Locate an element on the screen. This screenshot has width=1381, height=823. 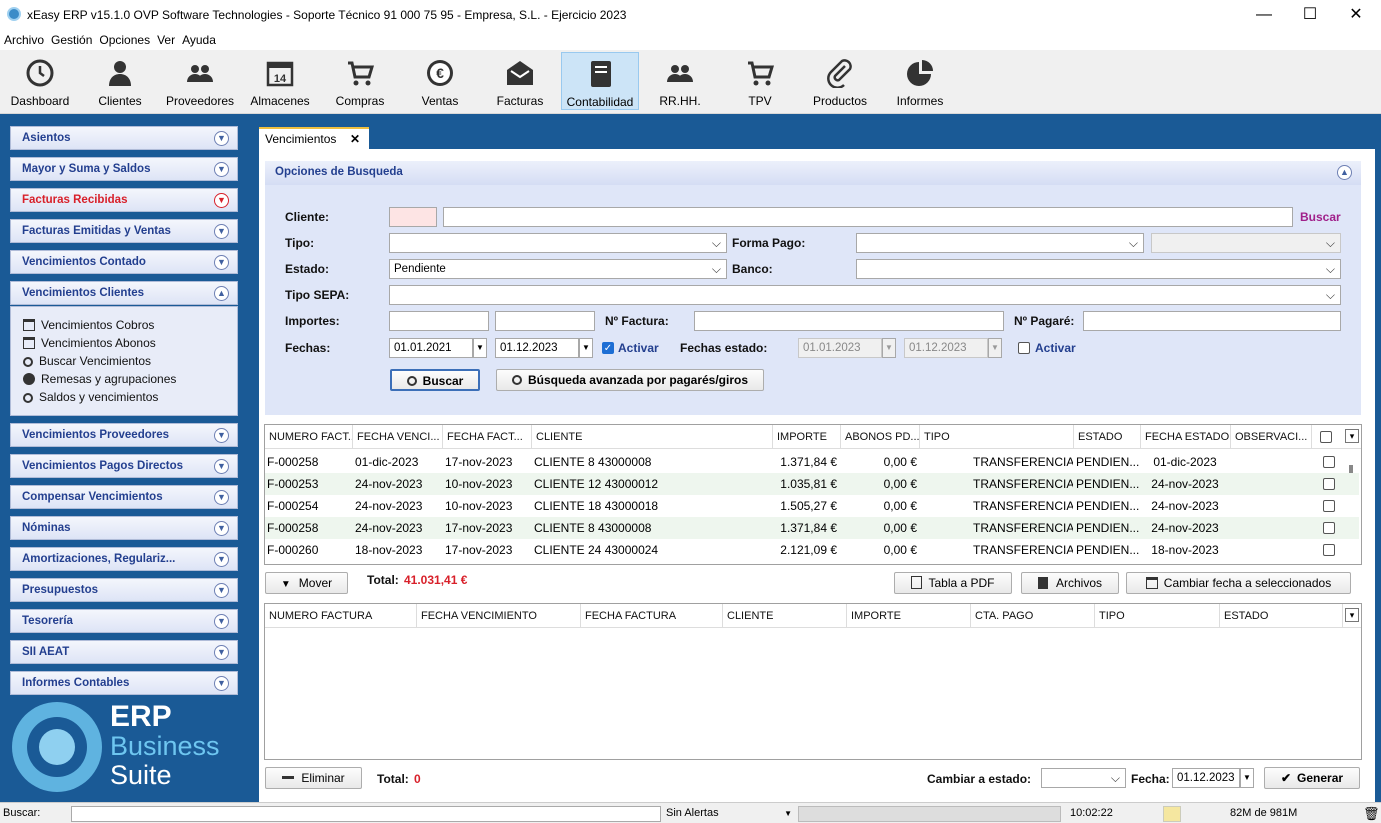
subitem-buscar-vencimientos: Buscar Vencimientos is located at coordinates (87, 361).